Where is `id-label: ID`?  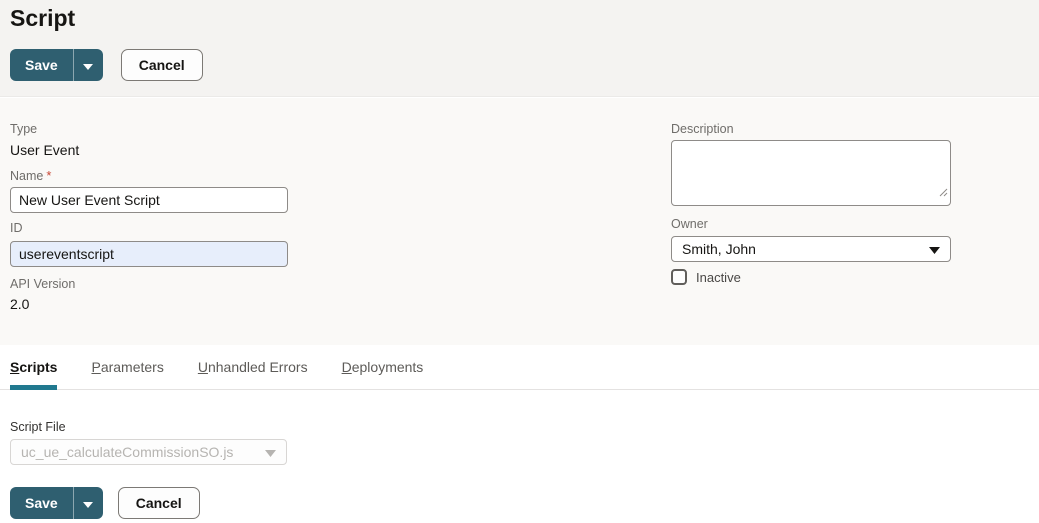 id-label: ID is located at coordinates (16, 228).